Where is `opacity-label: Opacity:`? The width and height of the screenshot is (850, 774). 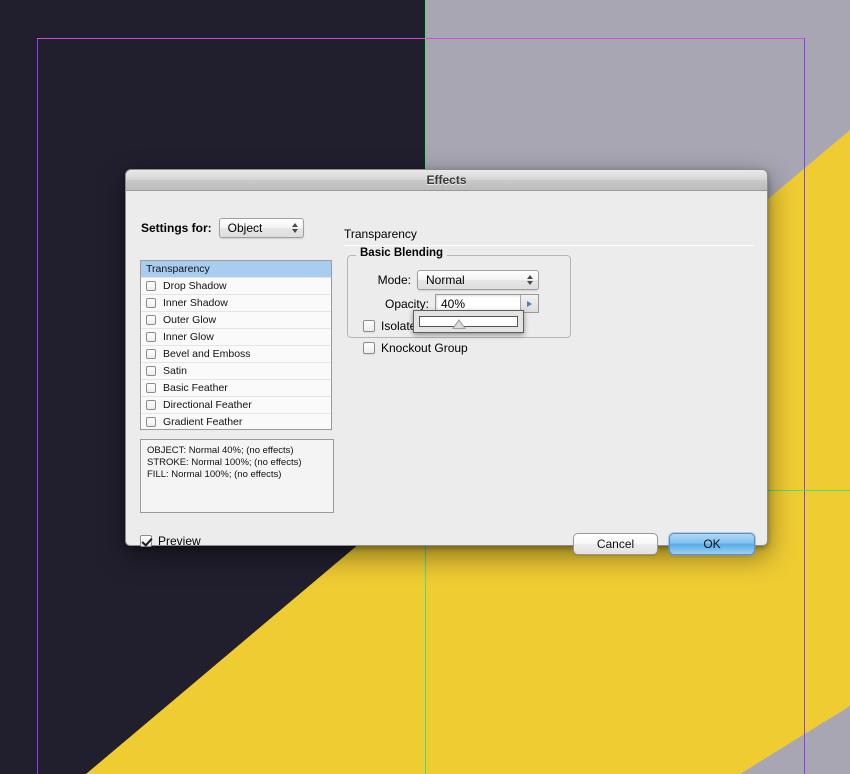 opacity-label: Opacity: is located at coordinates (406, 303).